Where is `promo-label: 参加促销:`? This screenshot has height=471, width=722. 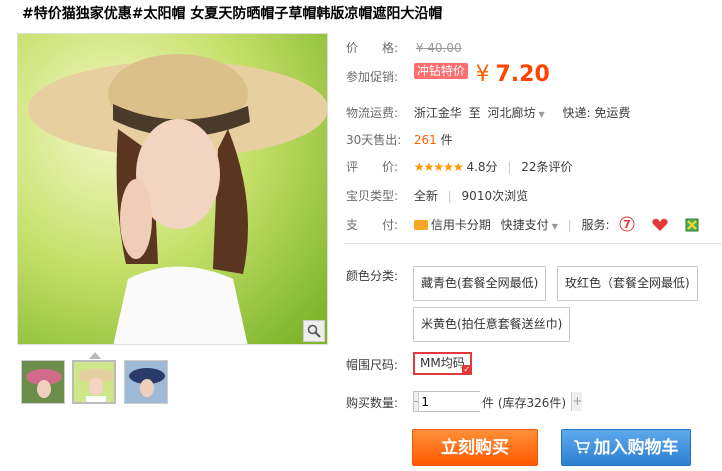
promo-label: 参加促销: is located at coordinates (372, 77).